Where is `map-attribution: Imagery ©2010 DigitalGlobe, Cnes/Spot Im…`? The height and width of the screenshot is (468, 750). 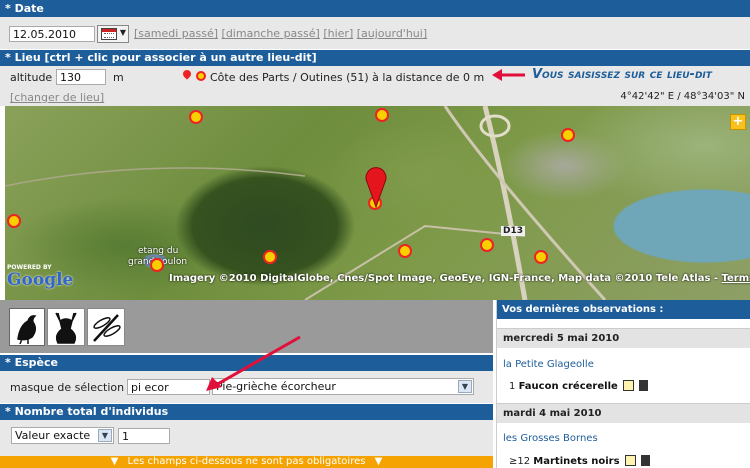 map-attribution: Imagery ©2010 DigitalGlobe, Cnes/Spot Im… is located at coordinates (459, 278).